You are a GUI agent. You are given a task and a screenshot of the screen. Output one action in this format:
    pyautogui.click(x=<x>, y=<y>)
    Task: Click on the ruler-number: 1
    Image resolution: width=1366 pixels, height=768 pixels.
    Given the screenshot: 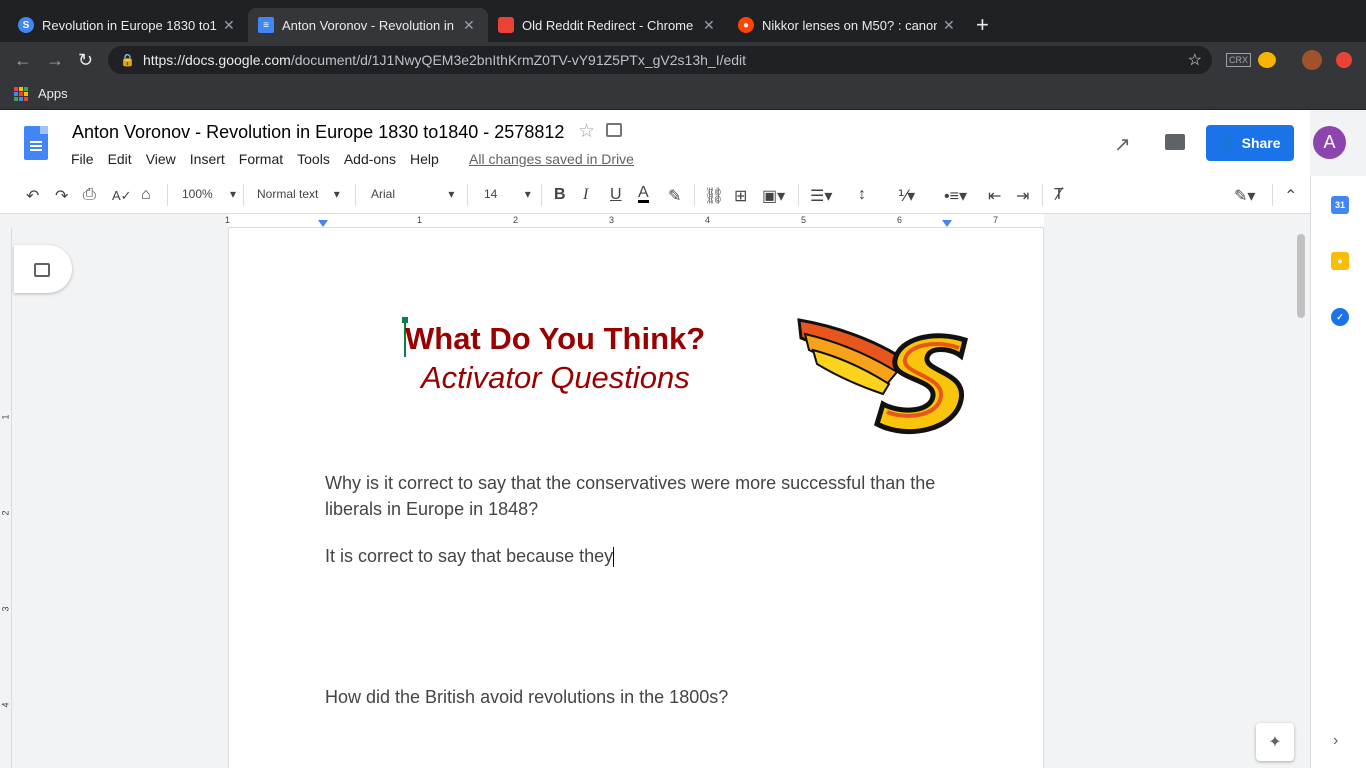 What is the action you would take?
    pyautogui.click(x=420, y=220)
    